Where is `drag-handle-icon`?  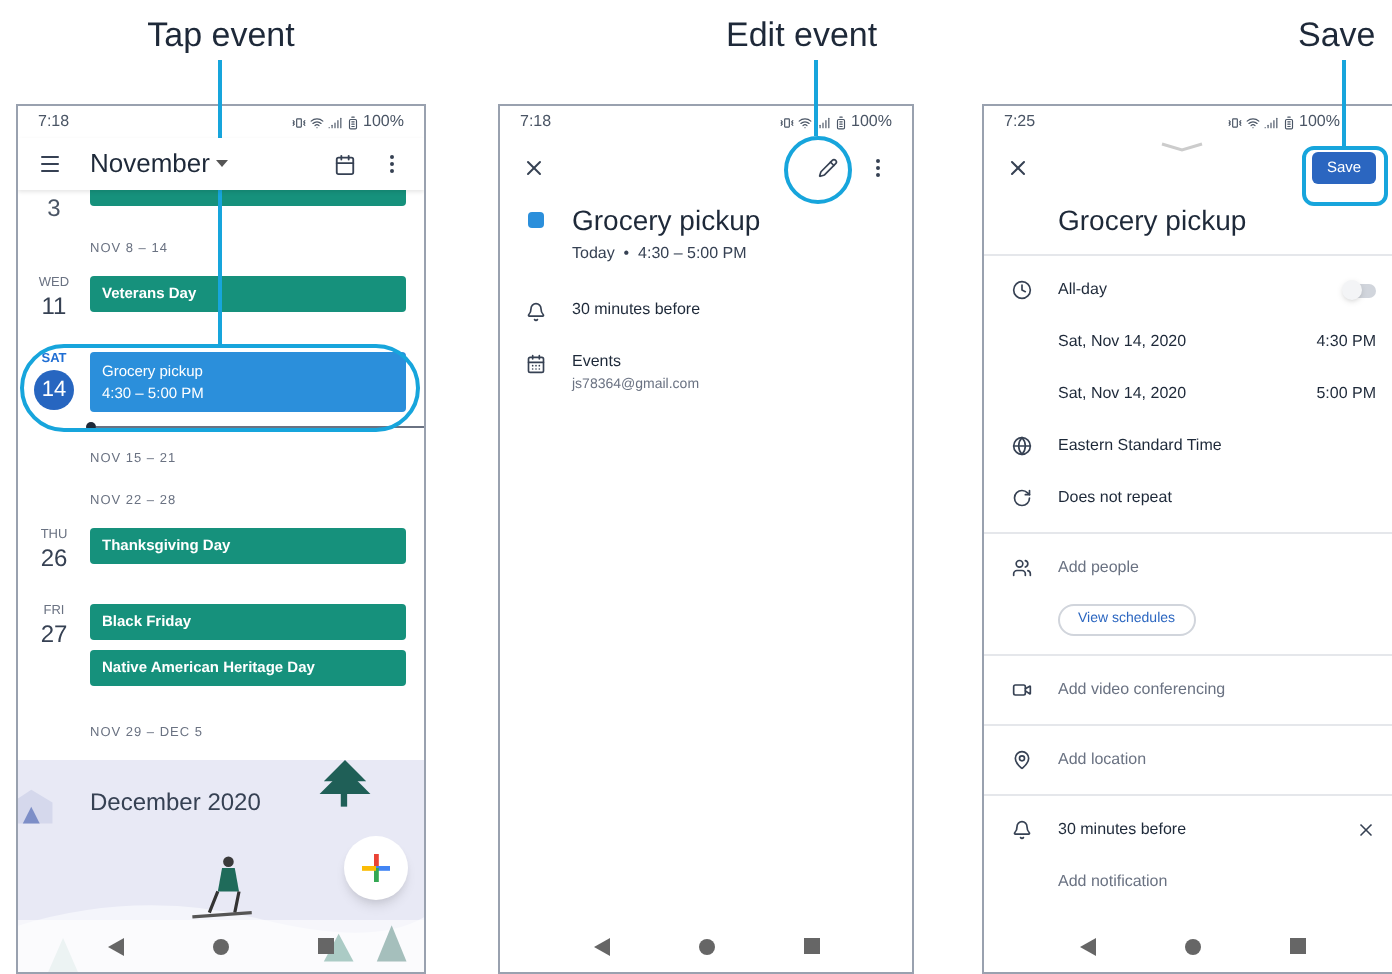
drag-handle-icon is located at coordinates (1182, 147).